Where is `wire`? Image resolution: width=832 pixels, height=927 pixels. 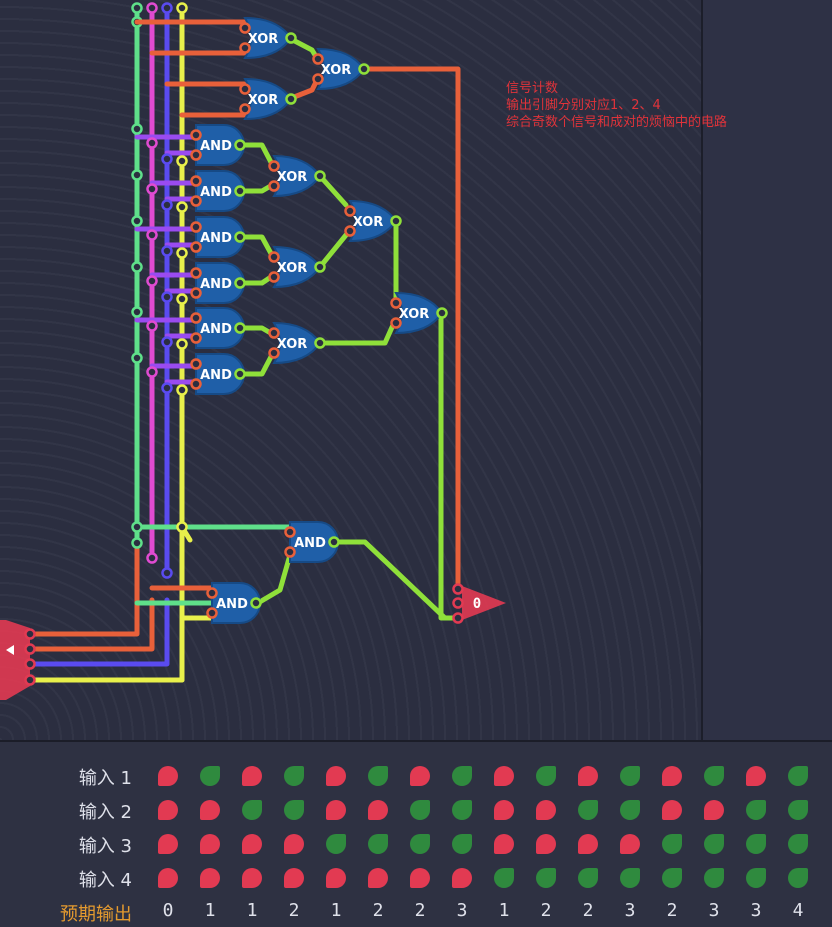
wire is located at coordinates (333, 251).